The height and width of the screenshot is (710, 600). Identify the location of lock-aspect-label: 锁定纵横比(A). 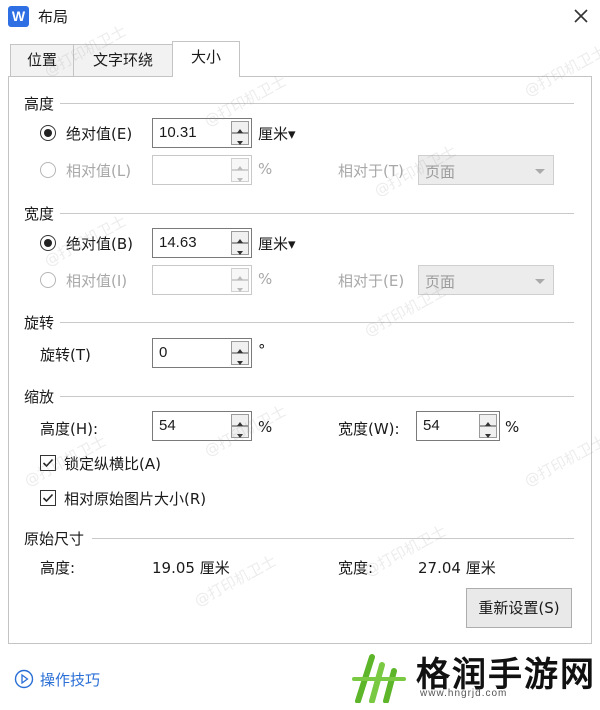
(112, 464).